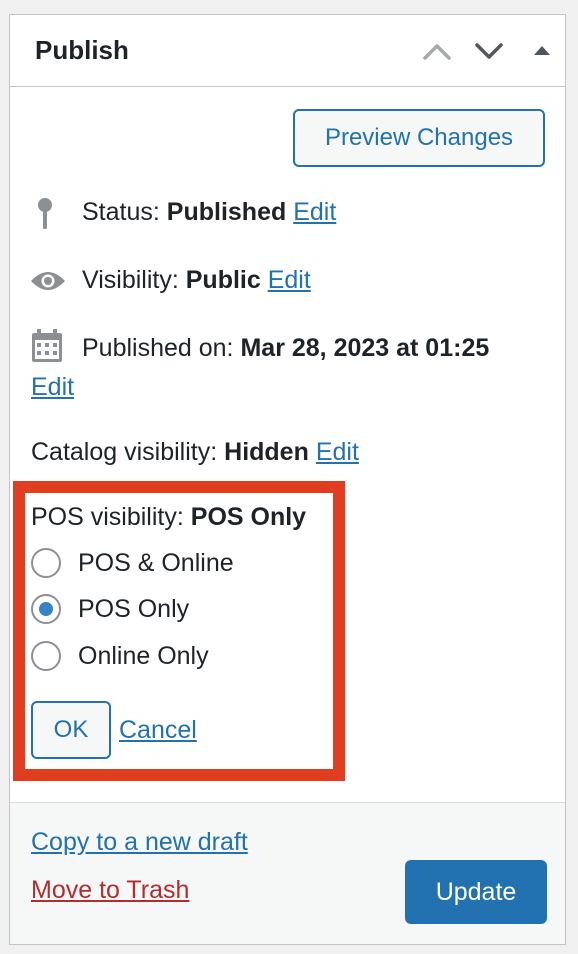 This screenshot has height=954, width=578. Describe the element at coordinates (158, 730) in the screenshot. I see `cancel-link: Cancel` at that location.